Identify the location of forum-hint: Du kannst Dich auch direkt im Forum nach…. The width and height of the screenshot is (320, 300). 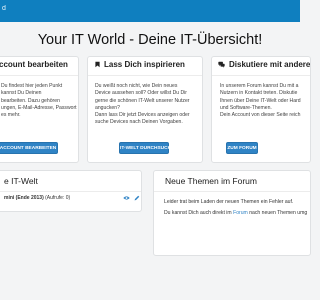
(235, 213).